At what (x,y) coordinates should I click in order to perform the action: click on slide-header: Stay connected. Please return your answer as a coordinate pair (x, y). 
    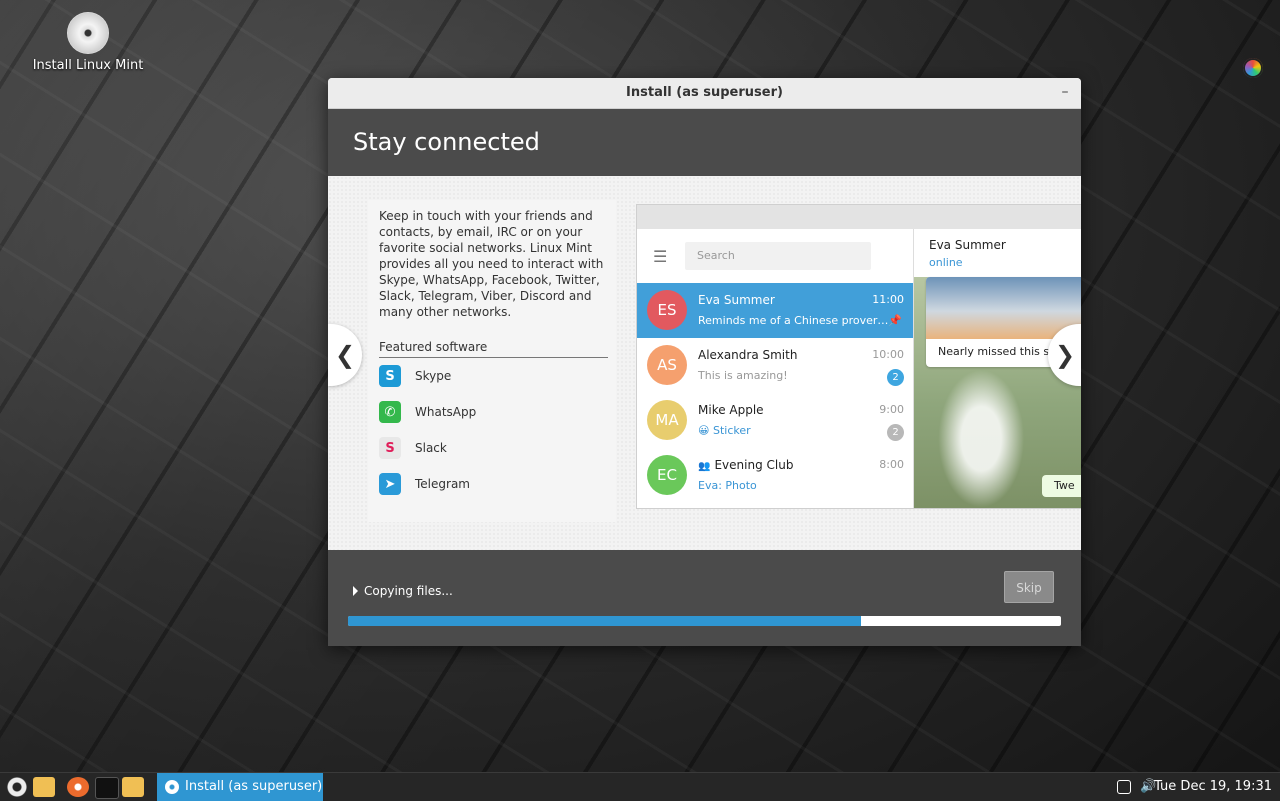
    Looking at the image, I should click on (704, 142).